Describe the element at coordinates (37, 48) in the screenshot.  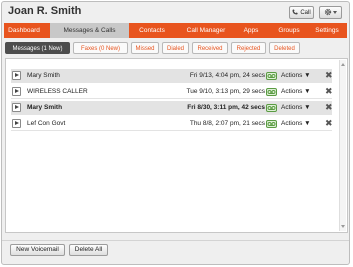
I see `tab-messages: Messages (1 New)` at that location.